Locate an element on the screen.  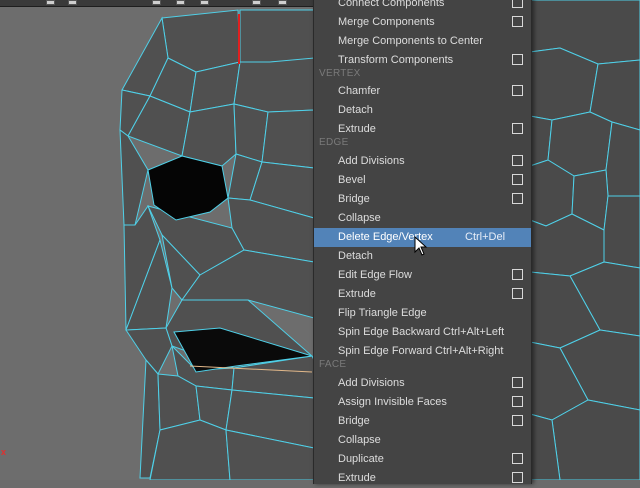
section-header-edge: EDGE is located at coordinates (334, 142).